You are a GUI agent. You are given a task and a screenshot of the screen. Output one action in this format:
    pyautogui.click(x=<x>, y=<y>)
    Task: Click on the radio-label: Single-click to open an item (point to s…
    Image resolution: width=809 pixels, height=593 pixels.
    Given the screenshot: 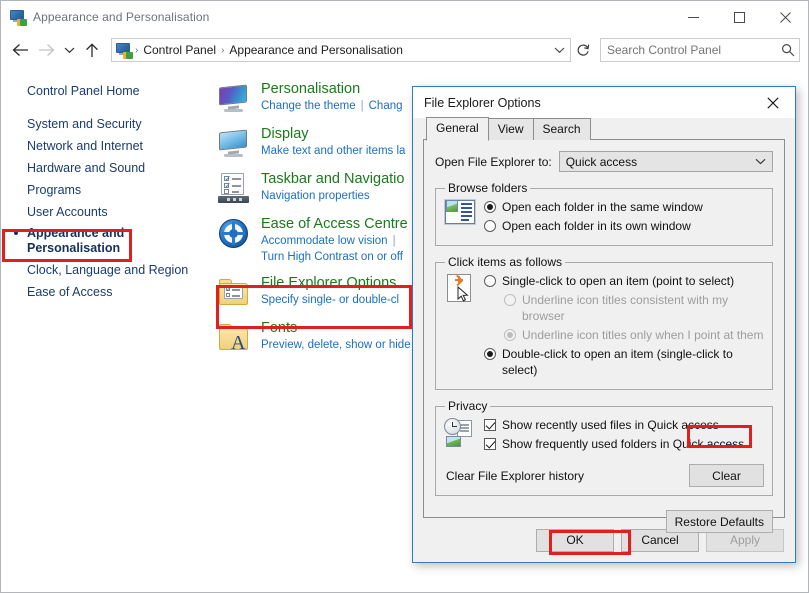 What is the action you would take?
    pyautogui.click(x=618, y=281)
    